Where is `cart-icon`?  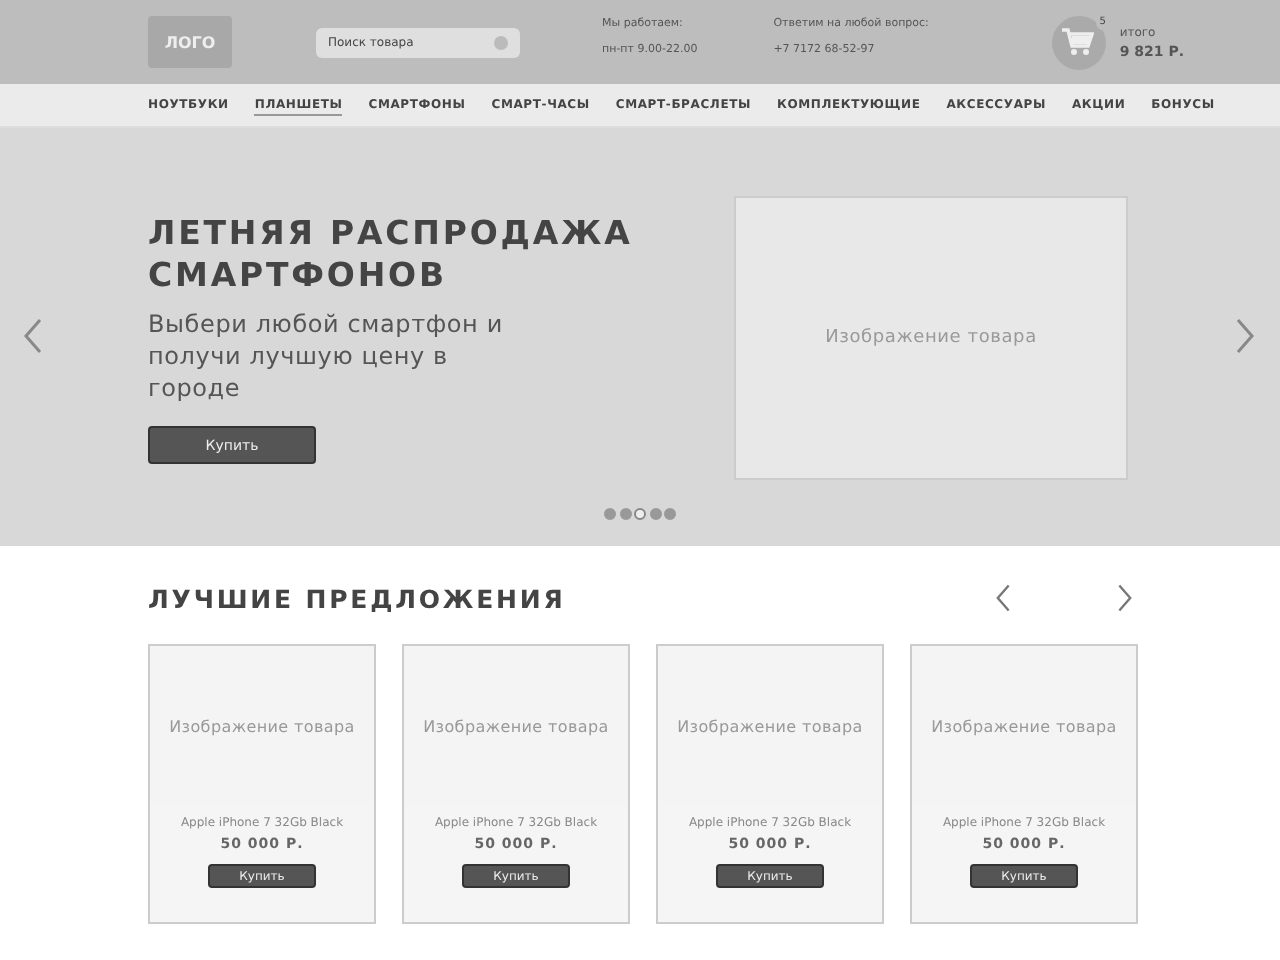 cart-icon is located at coordinates (1078, 42).